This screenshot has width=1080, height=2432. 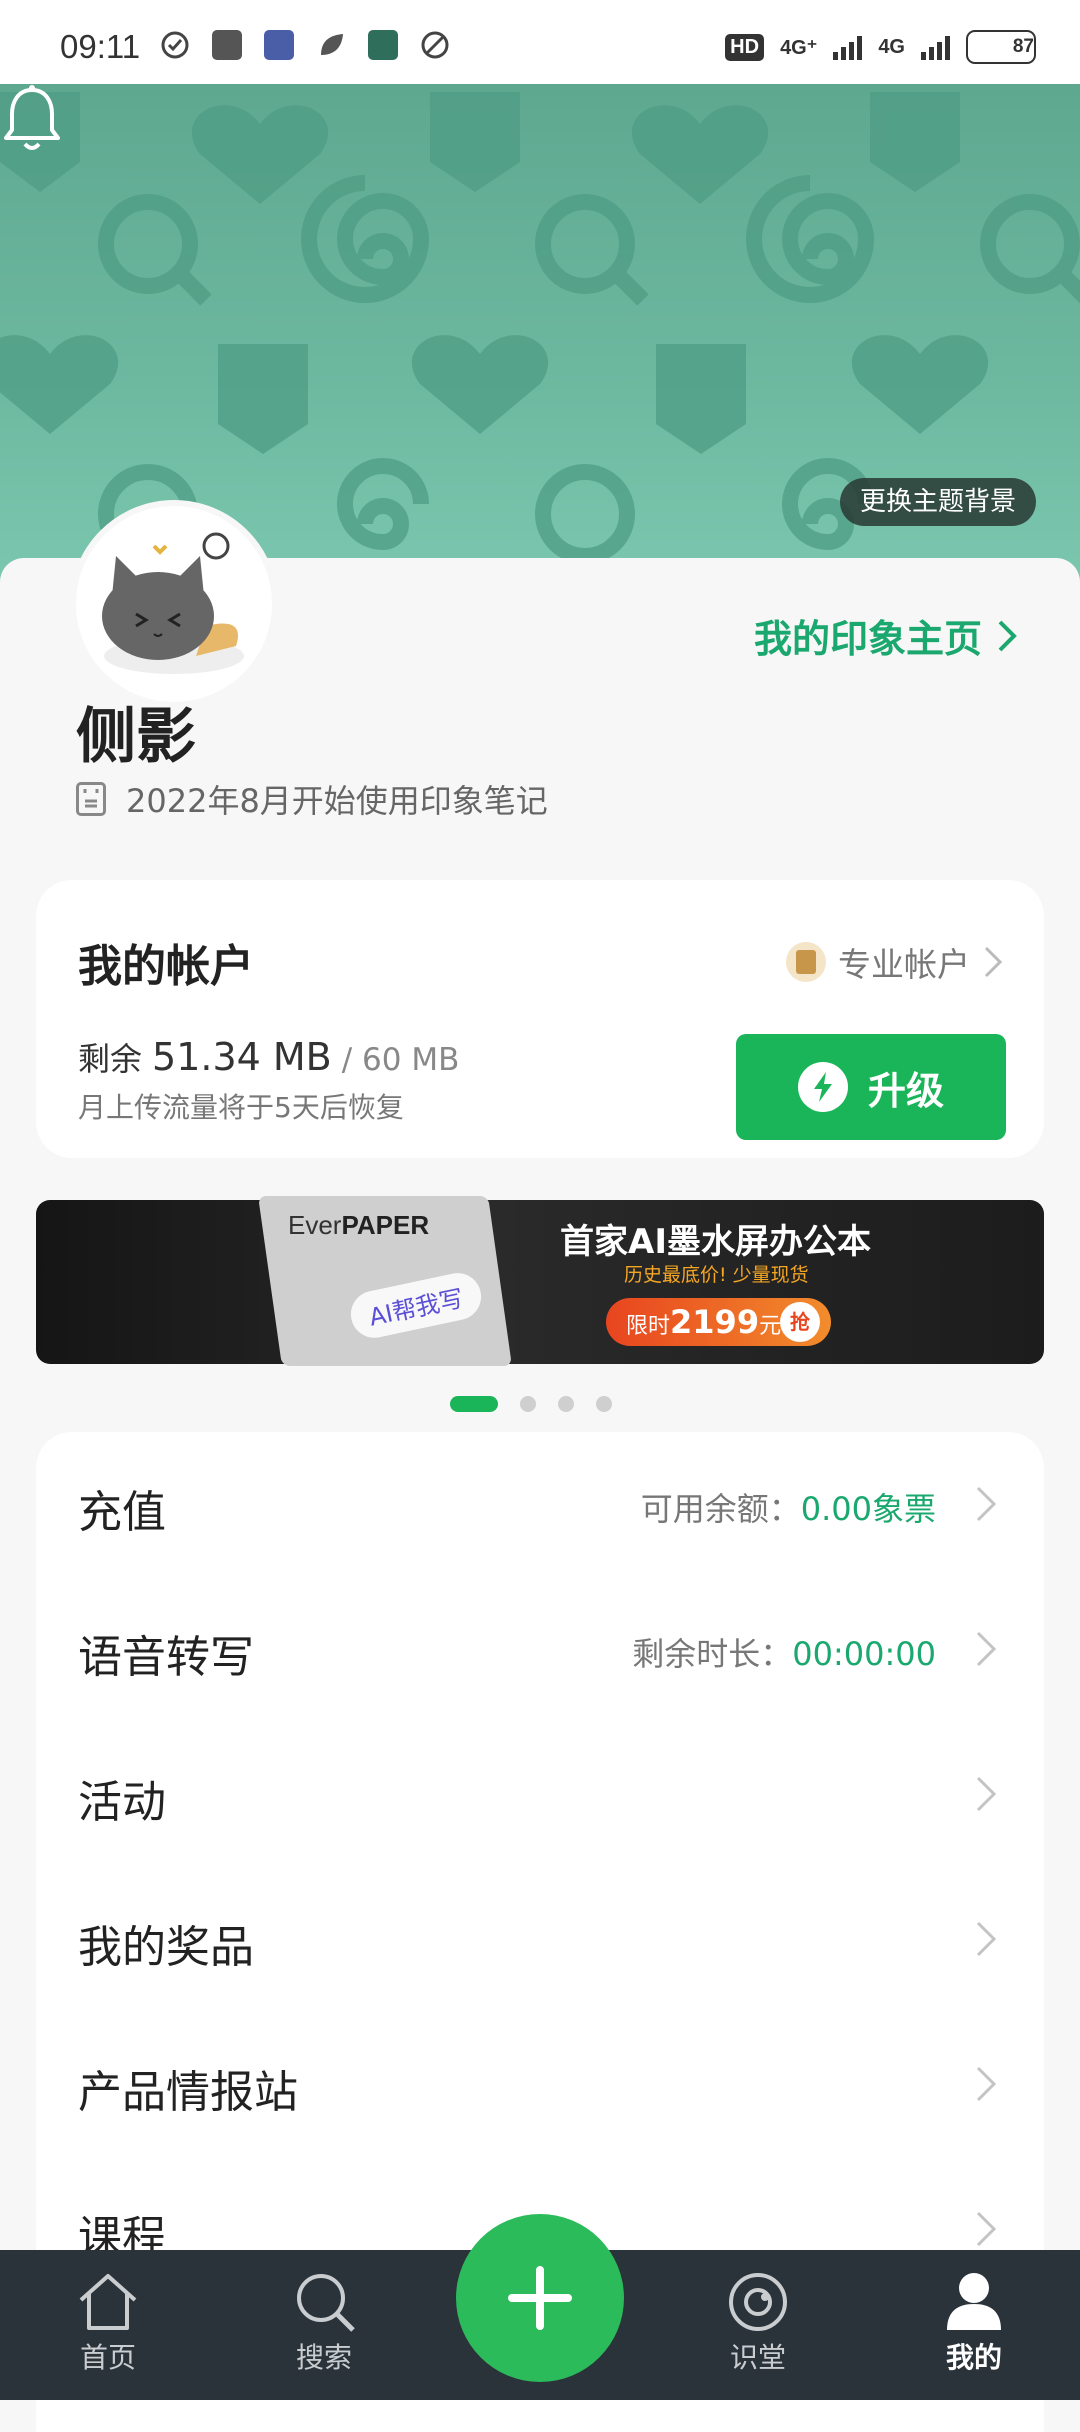 What do you see at coordinates (648, 1326) in the screenshot?
I see `price-prefix: 限时` at bounding box center [648, 1326].